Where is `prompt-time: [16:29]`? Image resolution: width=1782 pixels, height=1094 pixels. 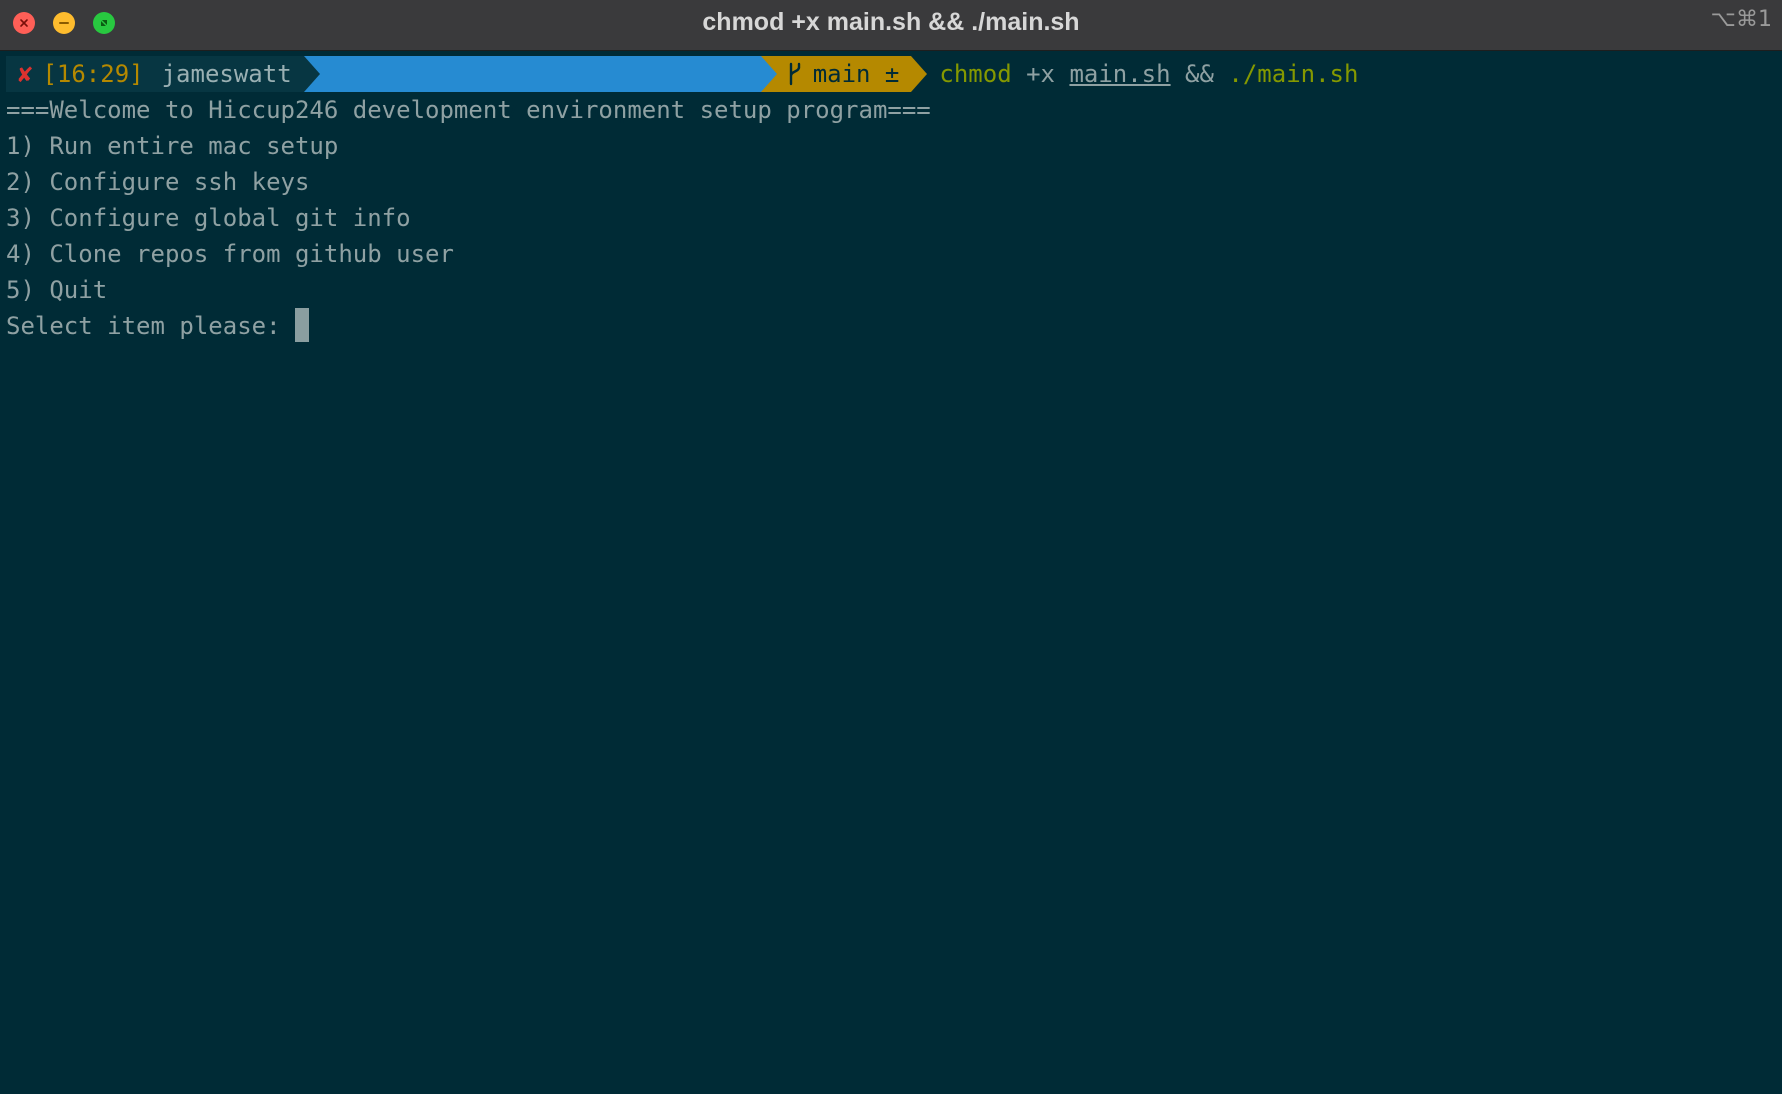 prompt-time: [16:29] is located at coordinates (93, 74).